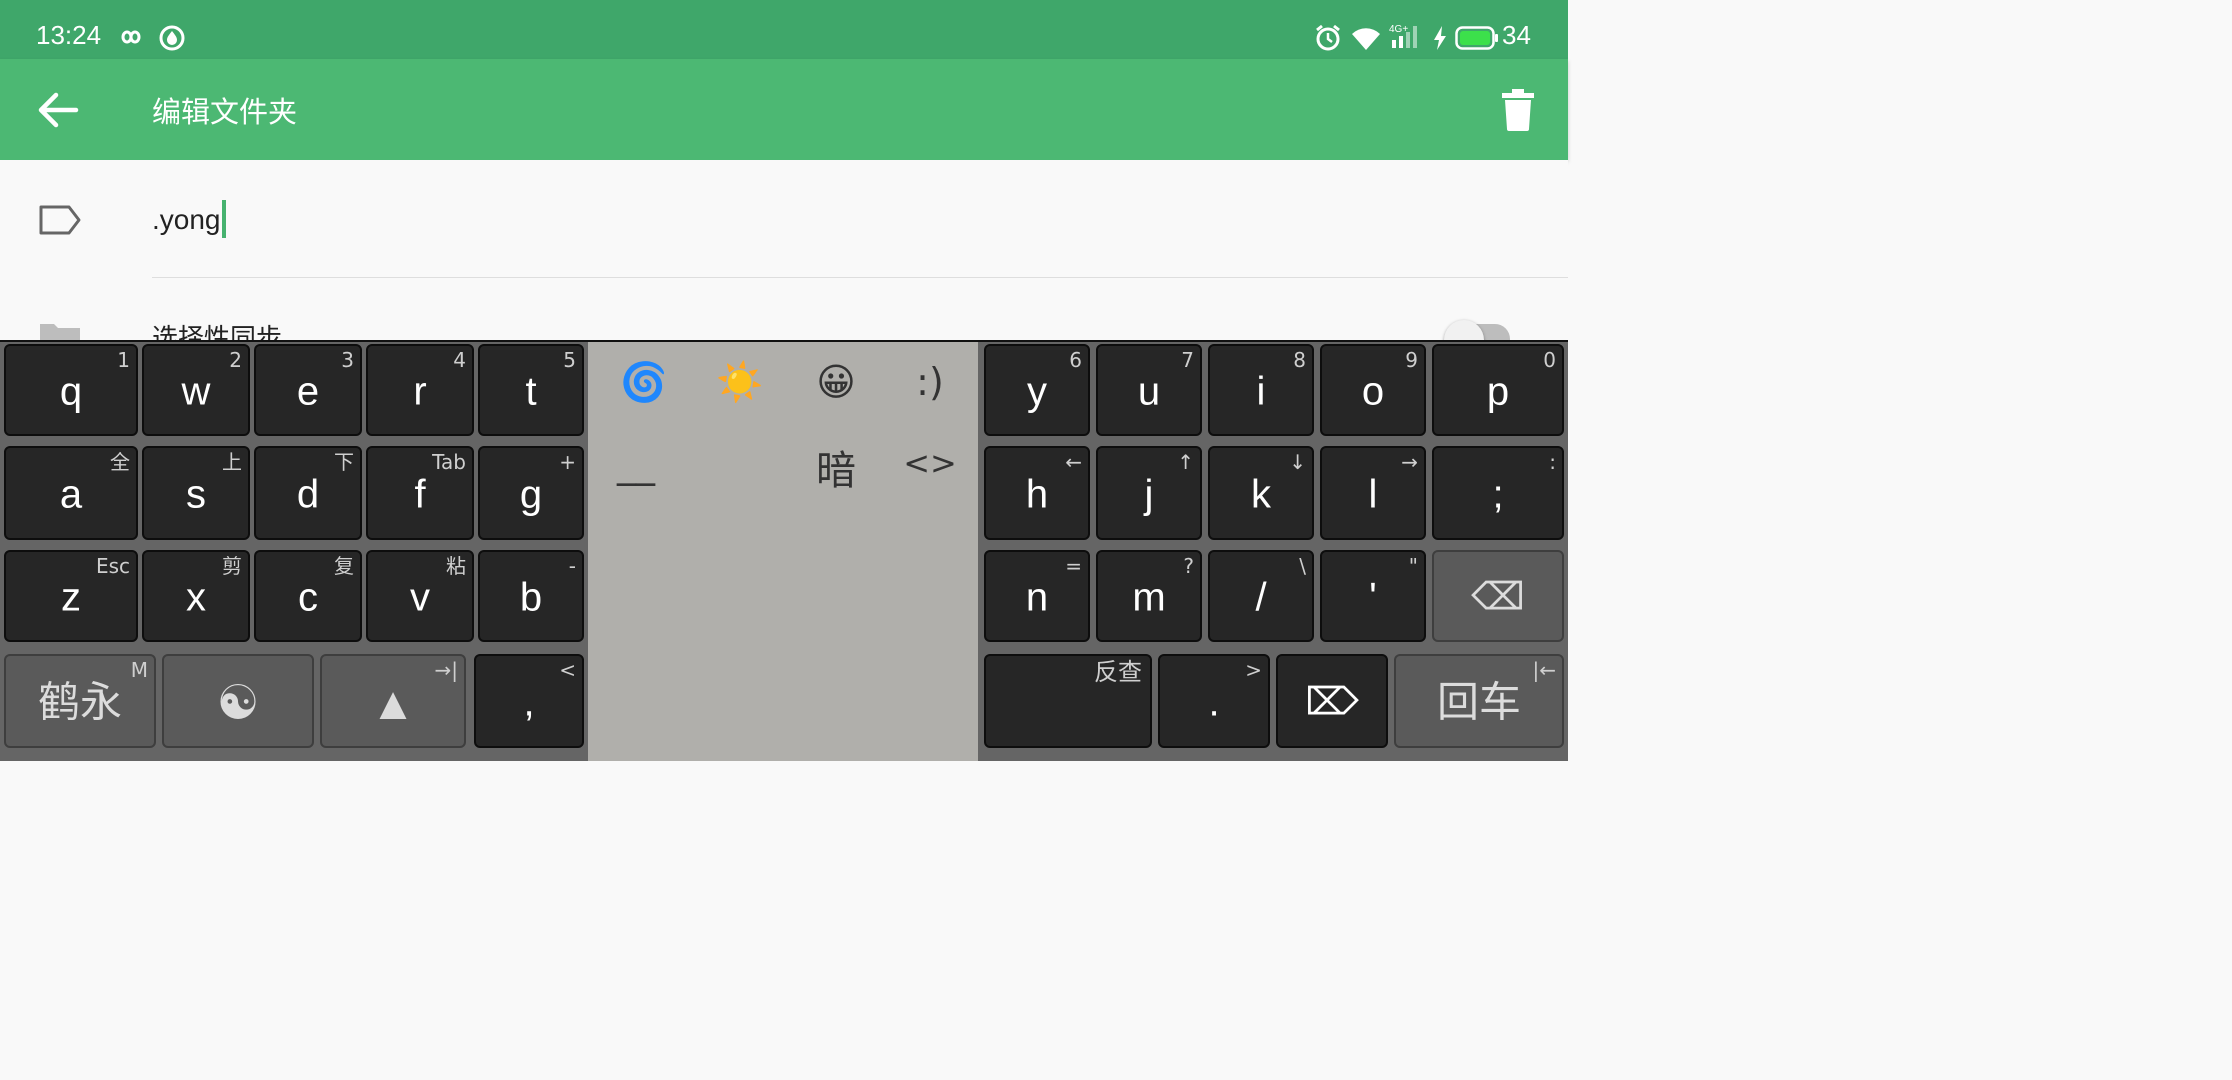 The width and height of the screenshot is (2232, 1080). What do you see at coordinates (1037, 493) in the screenshot?
I see `key-h: ← h` at bounding box center [1037, 493].